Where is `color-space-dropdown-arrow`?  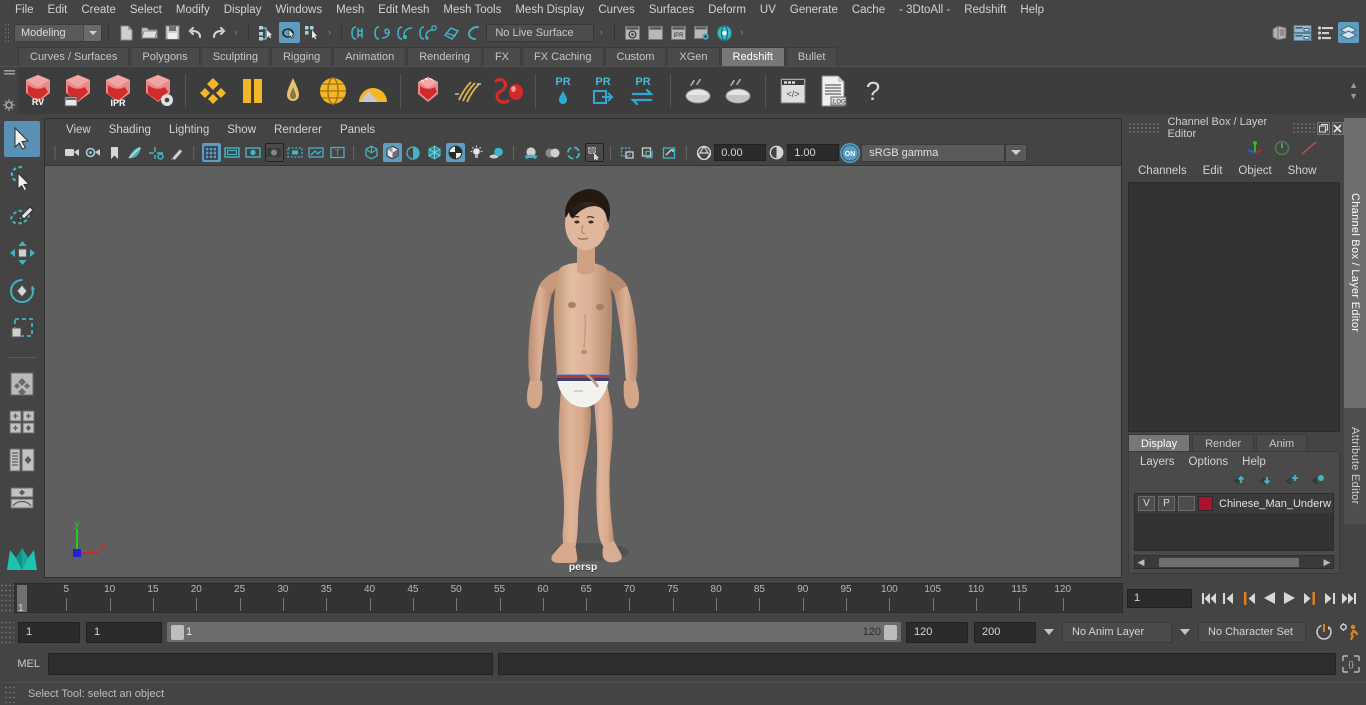 color-space-dropdown-arrow is located at coordinates (1016, 152).